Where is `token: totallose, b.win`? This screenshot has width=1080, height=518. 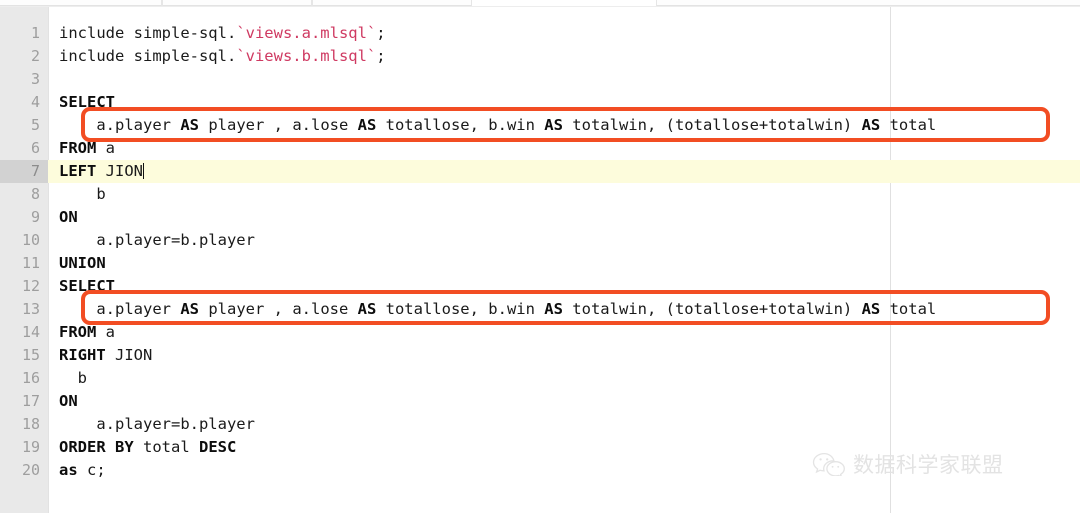 token: totallose, b.win is located at coordinates (460, 309).